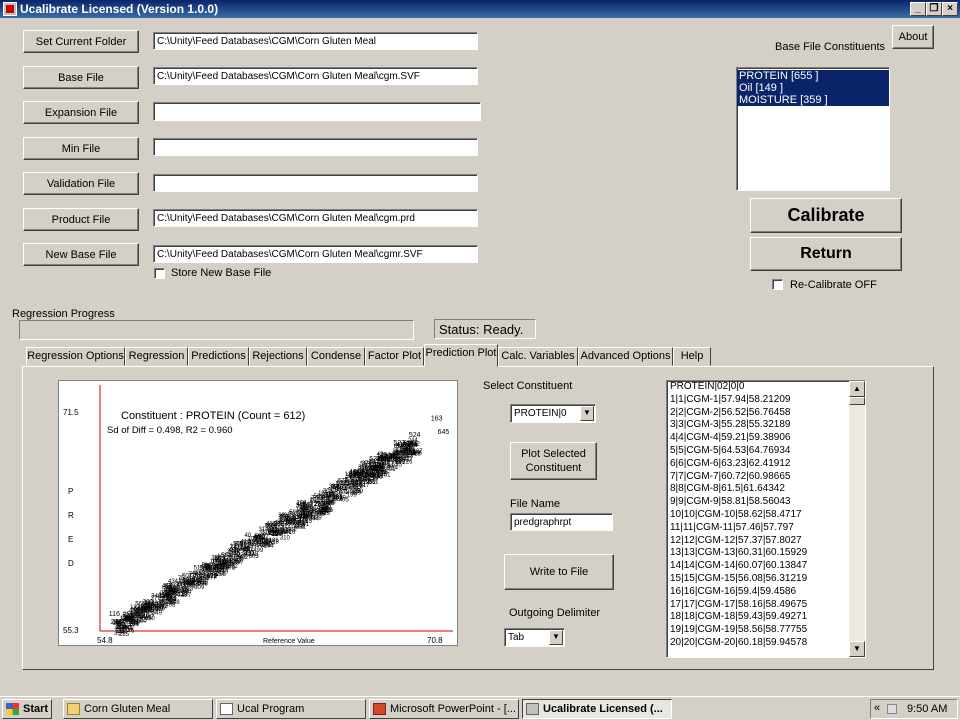 The image size is (960, 720). I want to click on task-corn-gluten-meal: Corn Gluten Meal, so click(138, 709).